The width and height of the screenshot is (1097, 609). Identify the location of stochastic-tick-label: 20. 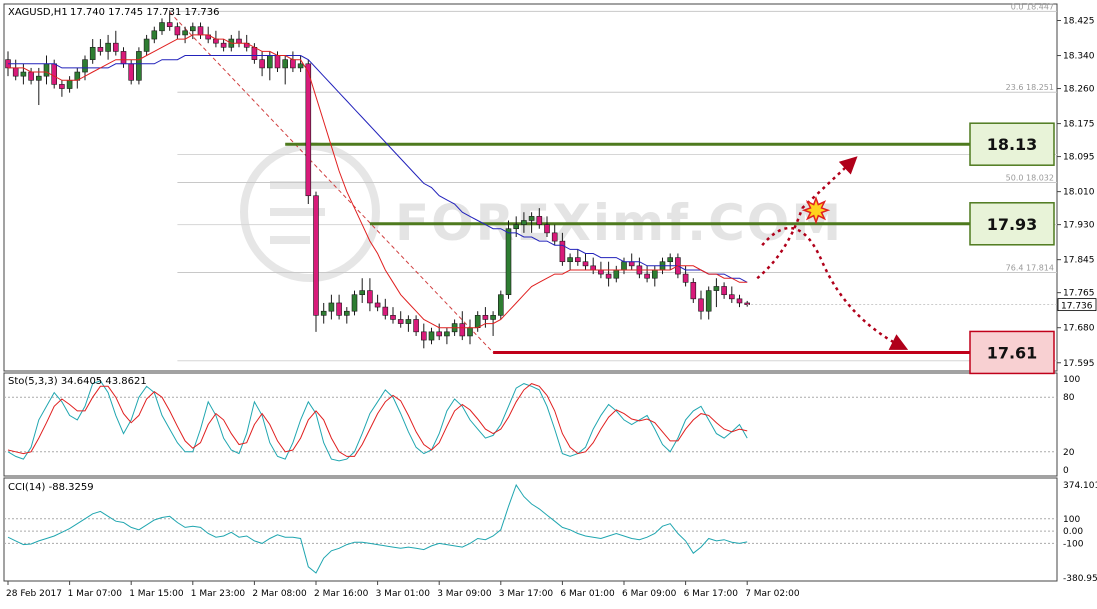
(1069, 453).